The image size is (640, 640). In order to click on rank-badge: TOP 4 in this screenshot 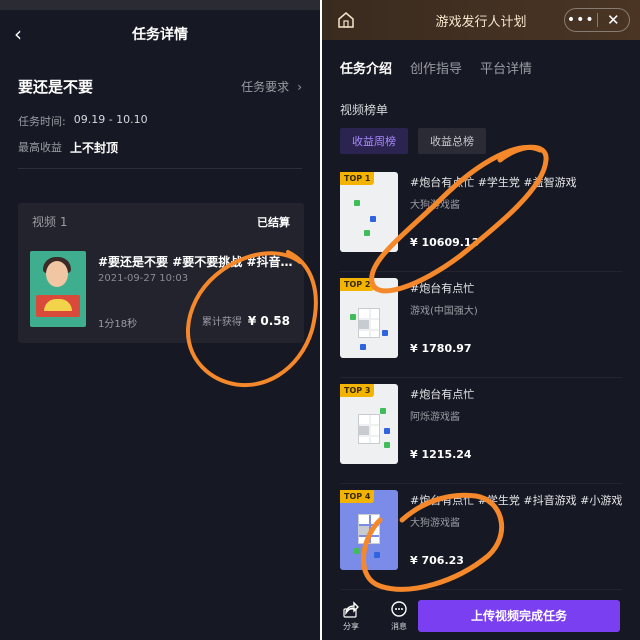, I will do `click(357, 496)`.